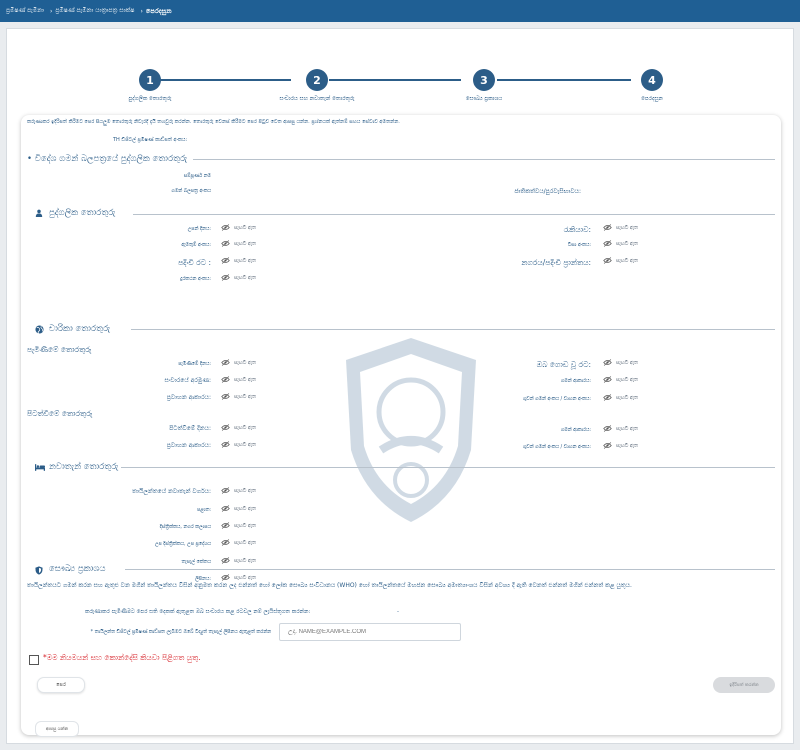 This screenshot has width=800, height=750. I want to click on step-2-label: සංචාරය සහ නවාතැන් තොරතුරු, so click(317, 99).